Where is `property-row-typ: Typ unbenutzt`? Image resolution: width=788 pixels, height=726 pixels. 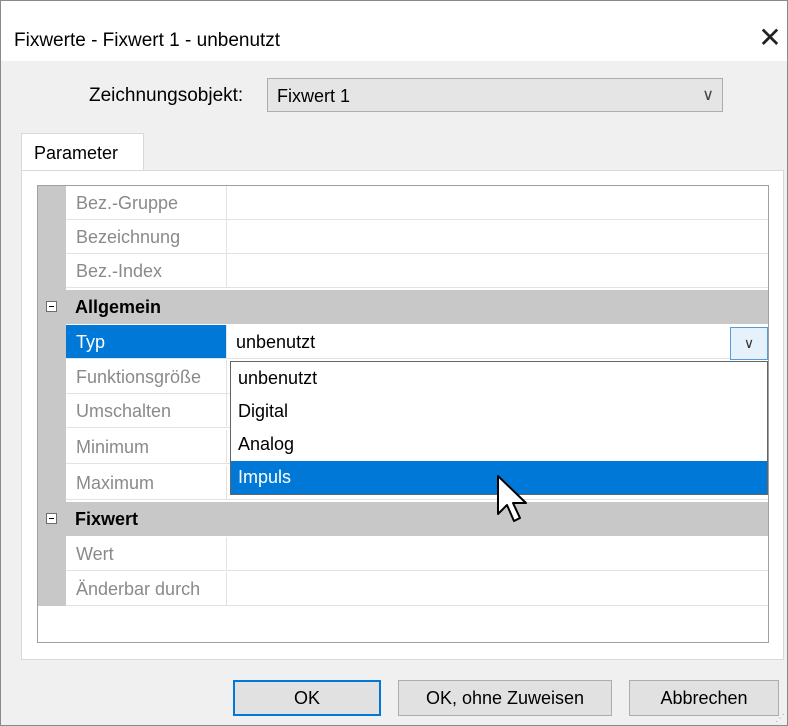 property-row-typ: Typ unbenutzt is located at coordinates (403, 342).